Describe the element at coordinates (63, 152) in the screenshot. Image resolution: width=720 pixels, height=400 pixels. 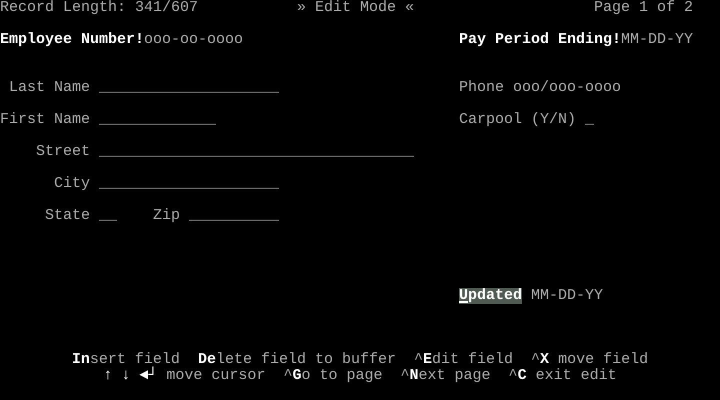
I see `field-label: Street` at that location.